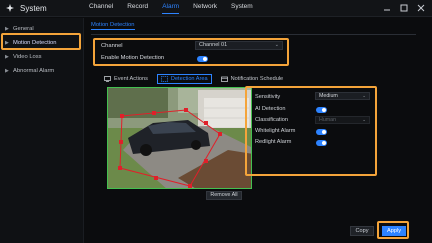 Image resolution: width=432 pixels, height=243 pixels. I want to click on enable-motion-label: Enable Motion Detection, so click(133, 58).